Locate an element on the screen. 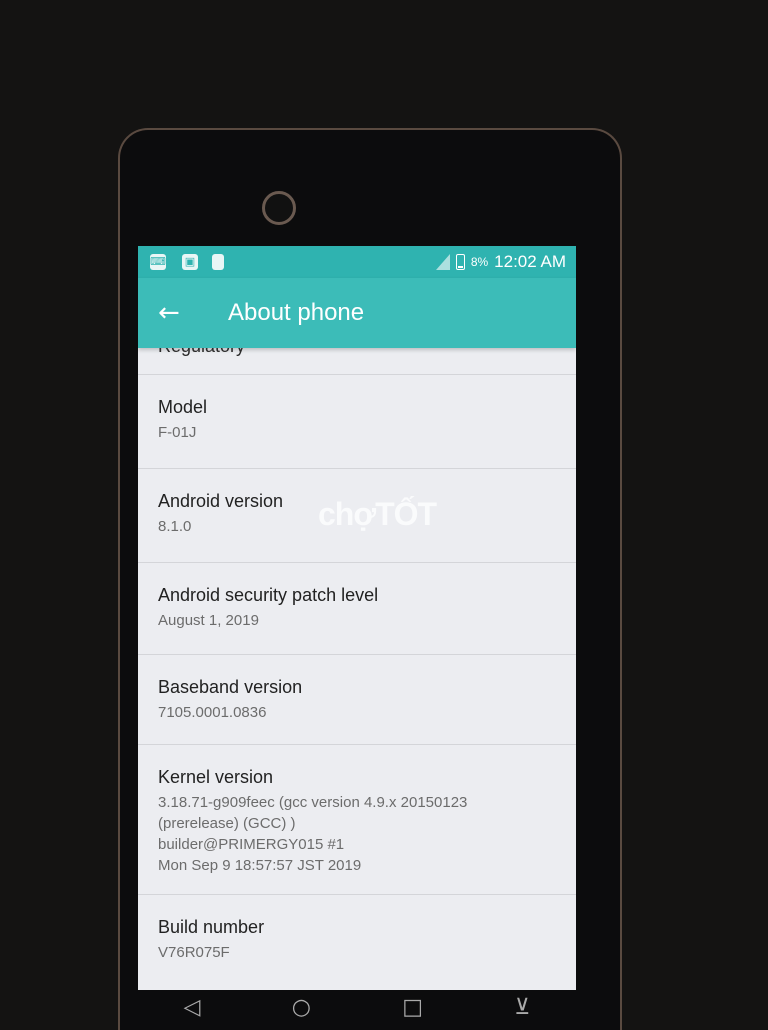 The height and width of the screenshot is (1030, 768). list-item: Regulatory is located at coordinates (357, 361).